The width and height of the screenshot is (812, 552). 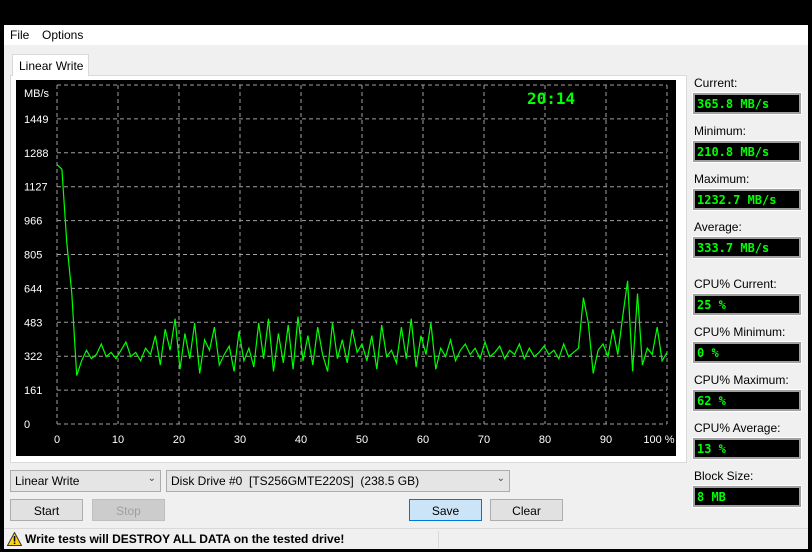 I want to click on y-tick-label: 1127, so click(x=36, y=188).